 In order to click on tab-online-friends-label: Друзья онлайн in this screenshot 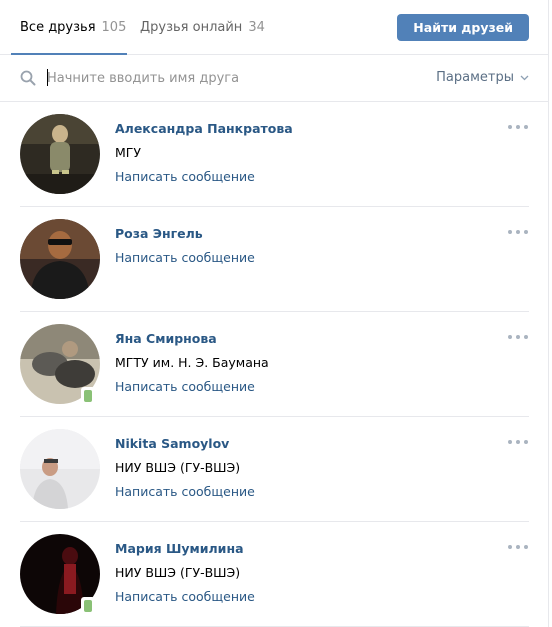, I will do `click(191, 27)`.